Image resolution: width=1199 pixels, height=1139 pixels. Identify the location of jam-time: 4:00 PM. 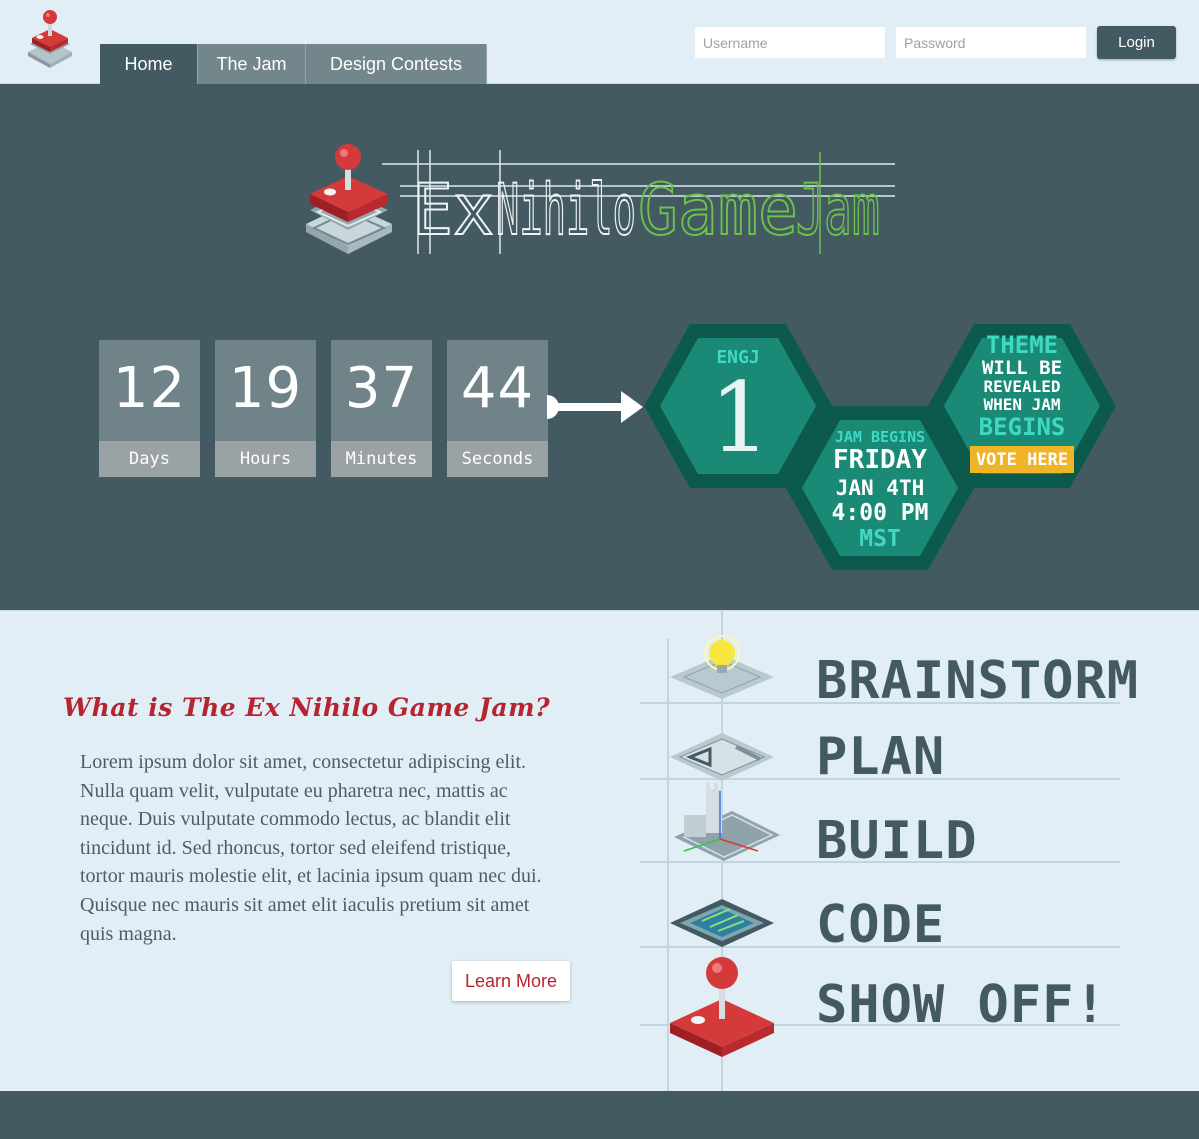
(880, 513).